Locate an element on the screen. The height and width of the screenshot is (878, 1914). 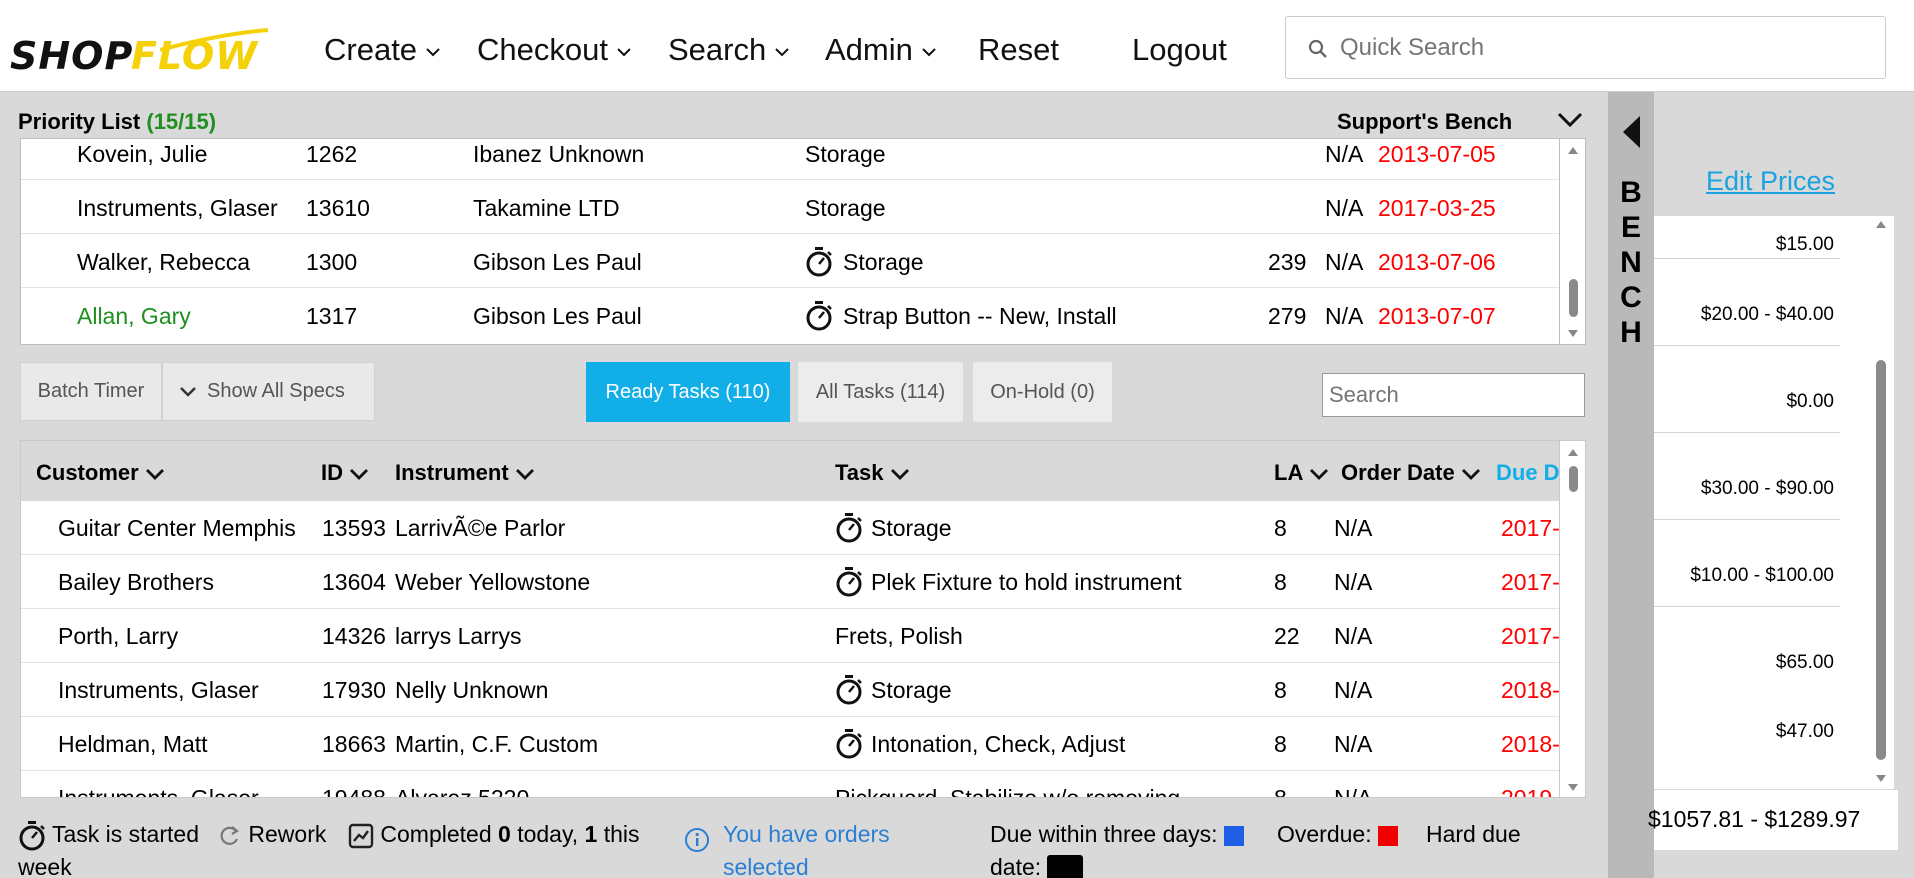
priority-list-scrollbar is located at coordinates (1573, 241).